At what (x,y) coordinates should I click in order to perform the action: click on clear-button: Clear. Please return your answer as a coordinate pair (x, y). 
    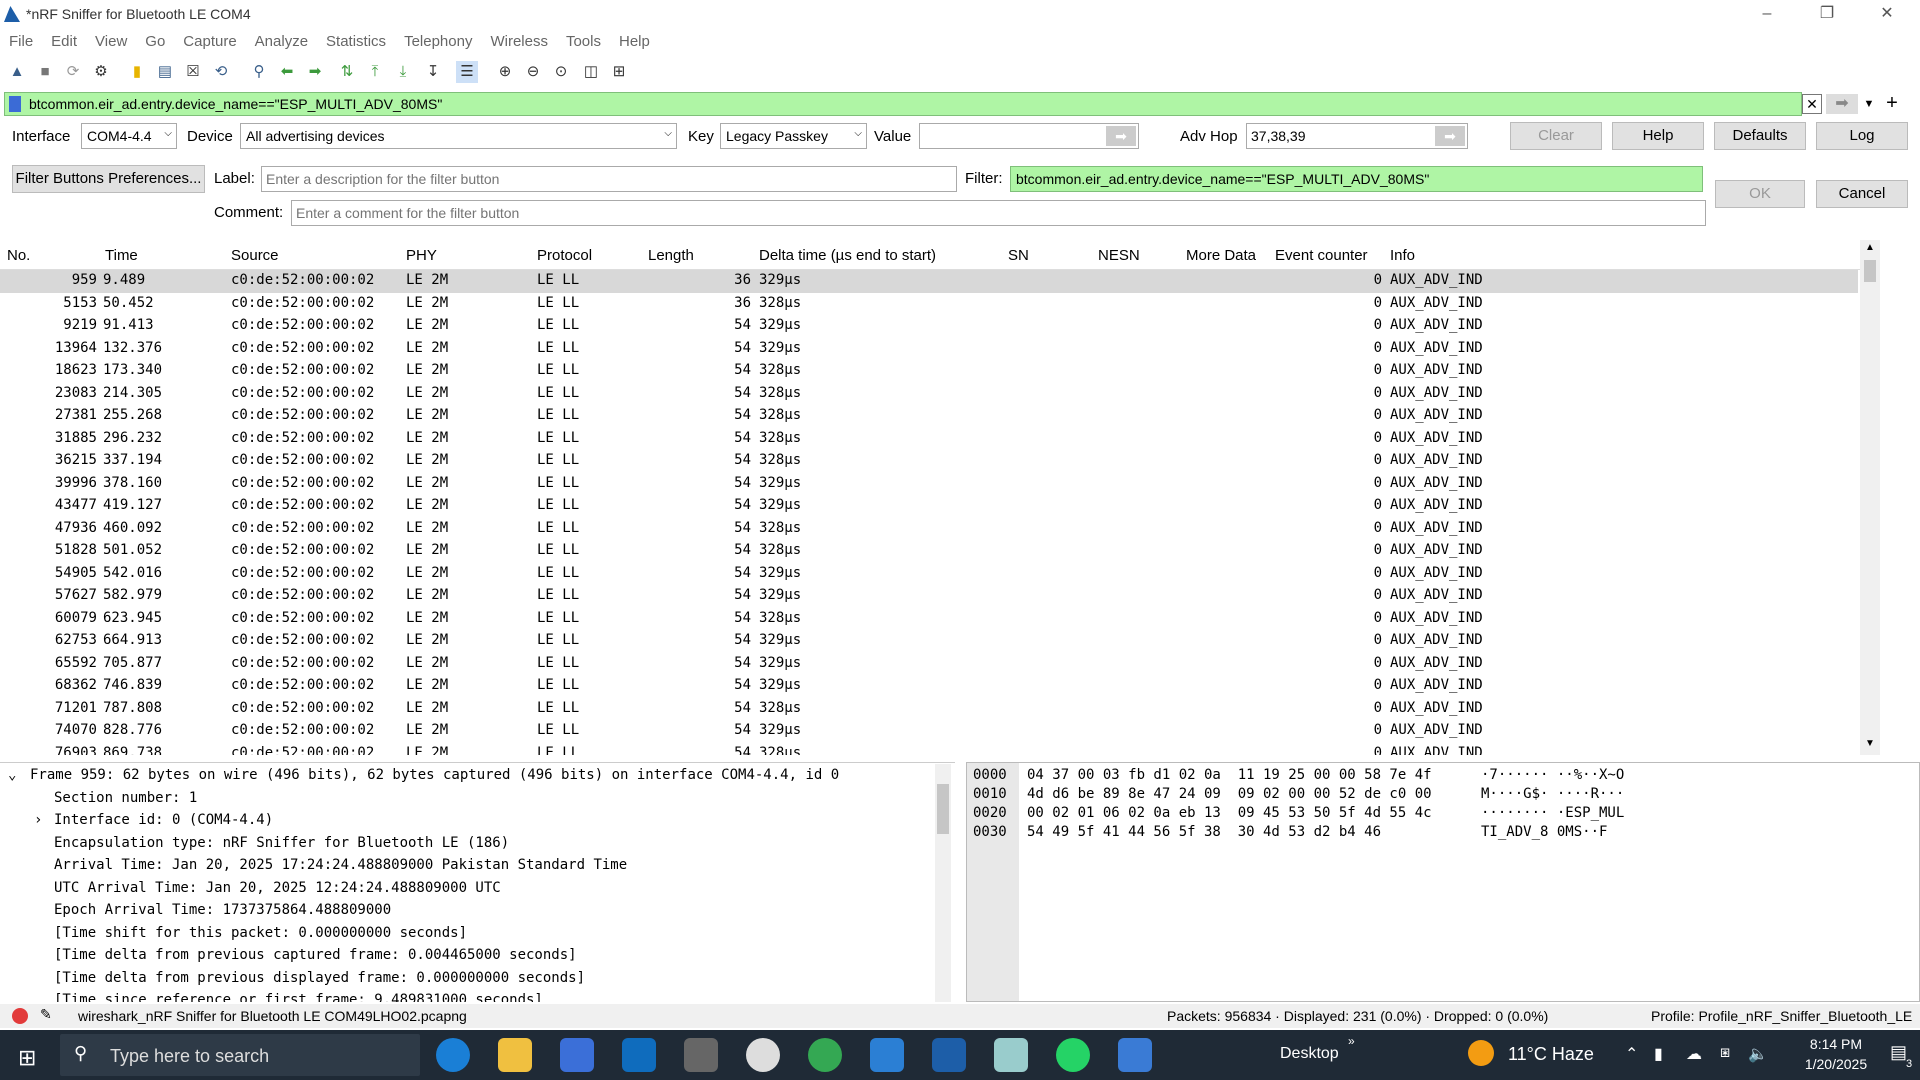
    Looking at the image, I should click on (1556, 136).